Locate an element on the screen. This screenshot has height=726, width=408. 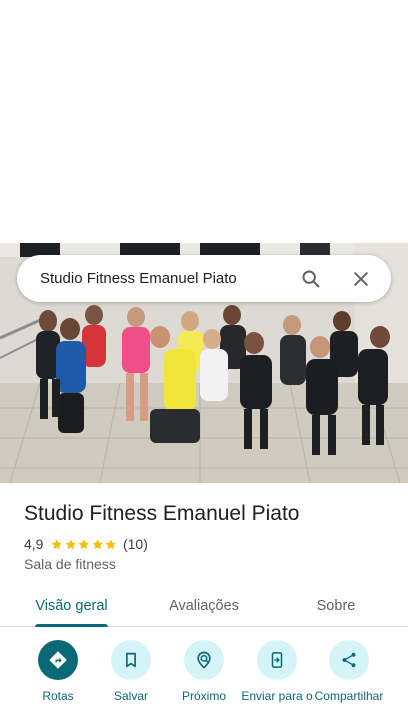
rating-value: 4,9 is located at coordinates (34, 544).